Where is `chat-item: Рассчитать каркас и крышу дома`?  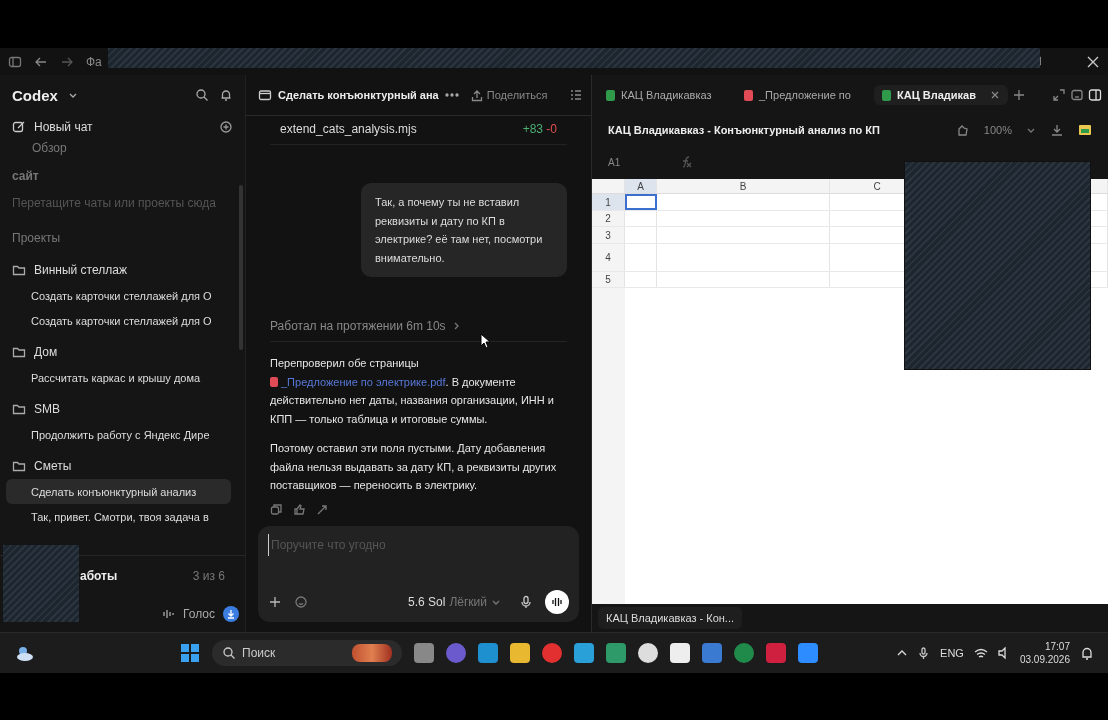
chat-item: Рассчитать каркас и крышу дома is located at coordinates (118, 377).